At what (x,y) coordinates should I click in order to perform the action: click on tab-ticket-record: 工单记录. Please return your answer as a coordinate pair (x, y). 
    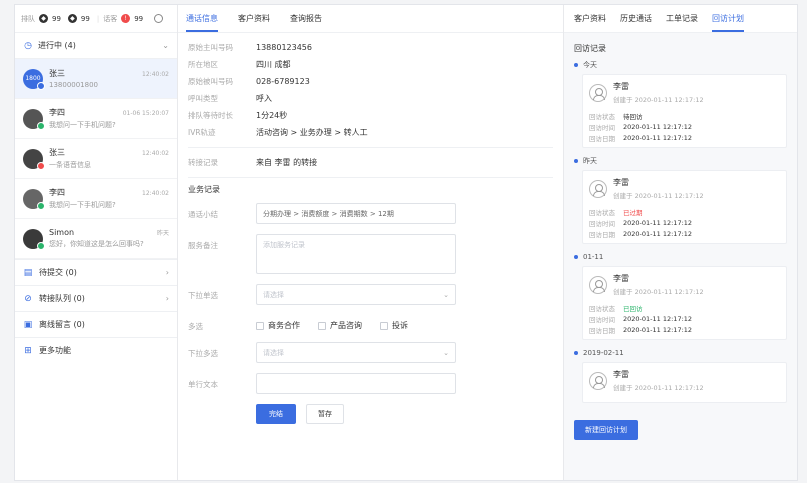
    Looking at the image, I should click on (682, 22).